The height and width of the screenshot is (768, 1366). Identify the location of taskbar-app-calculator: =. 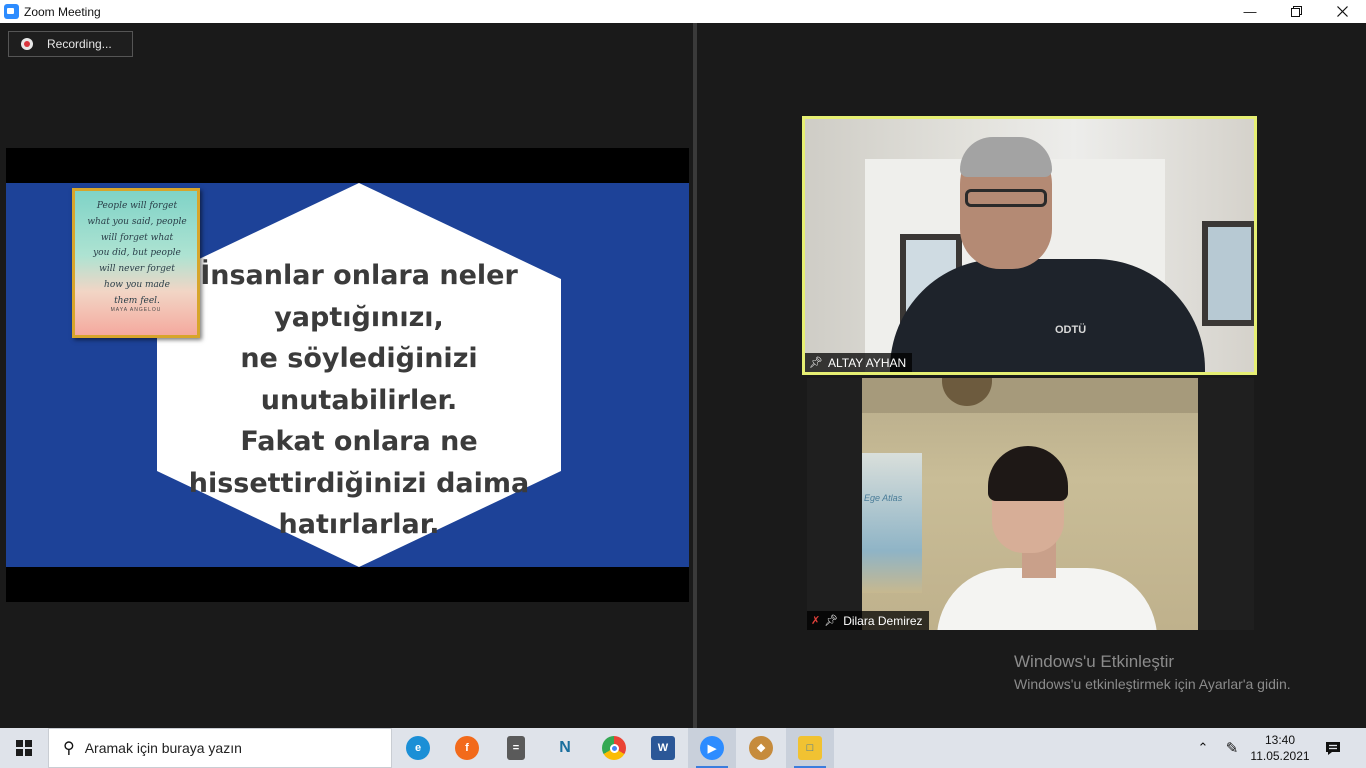
(516, 748).